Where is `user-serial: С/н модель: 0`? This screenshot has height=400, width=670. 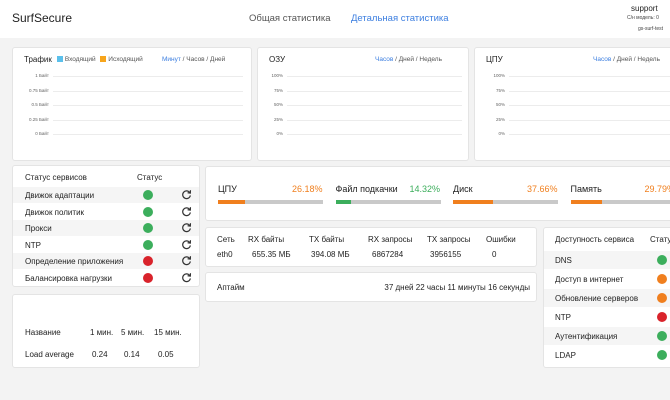 user-serial: С/н модель: 0 is located at coordinates (643, 18).